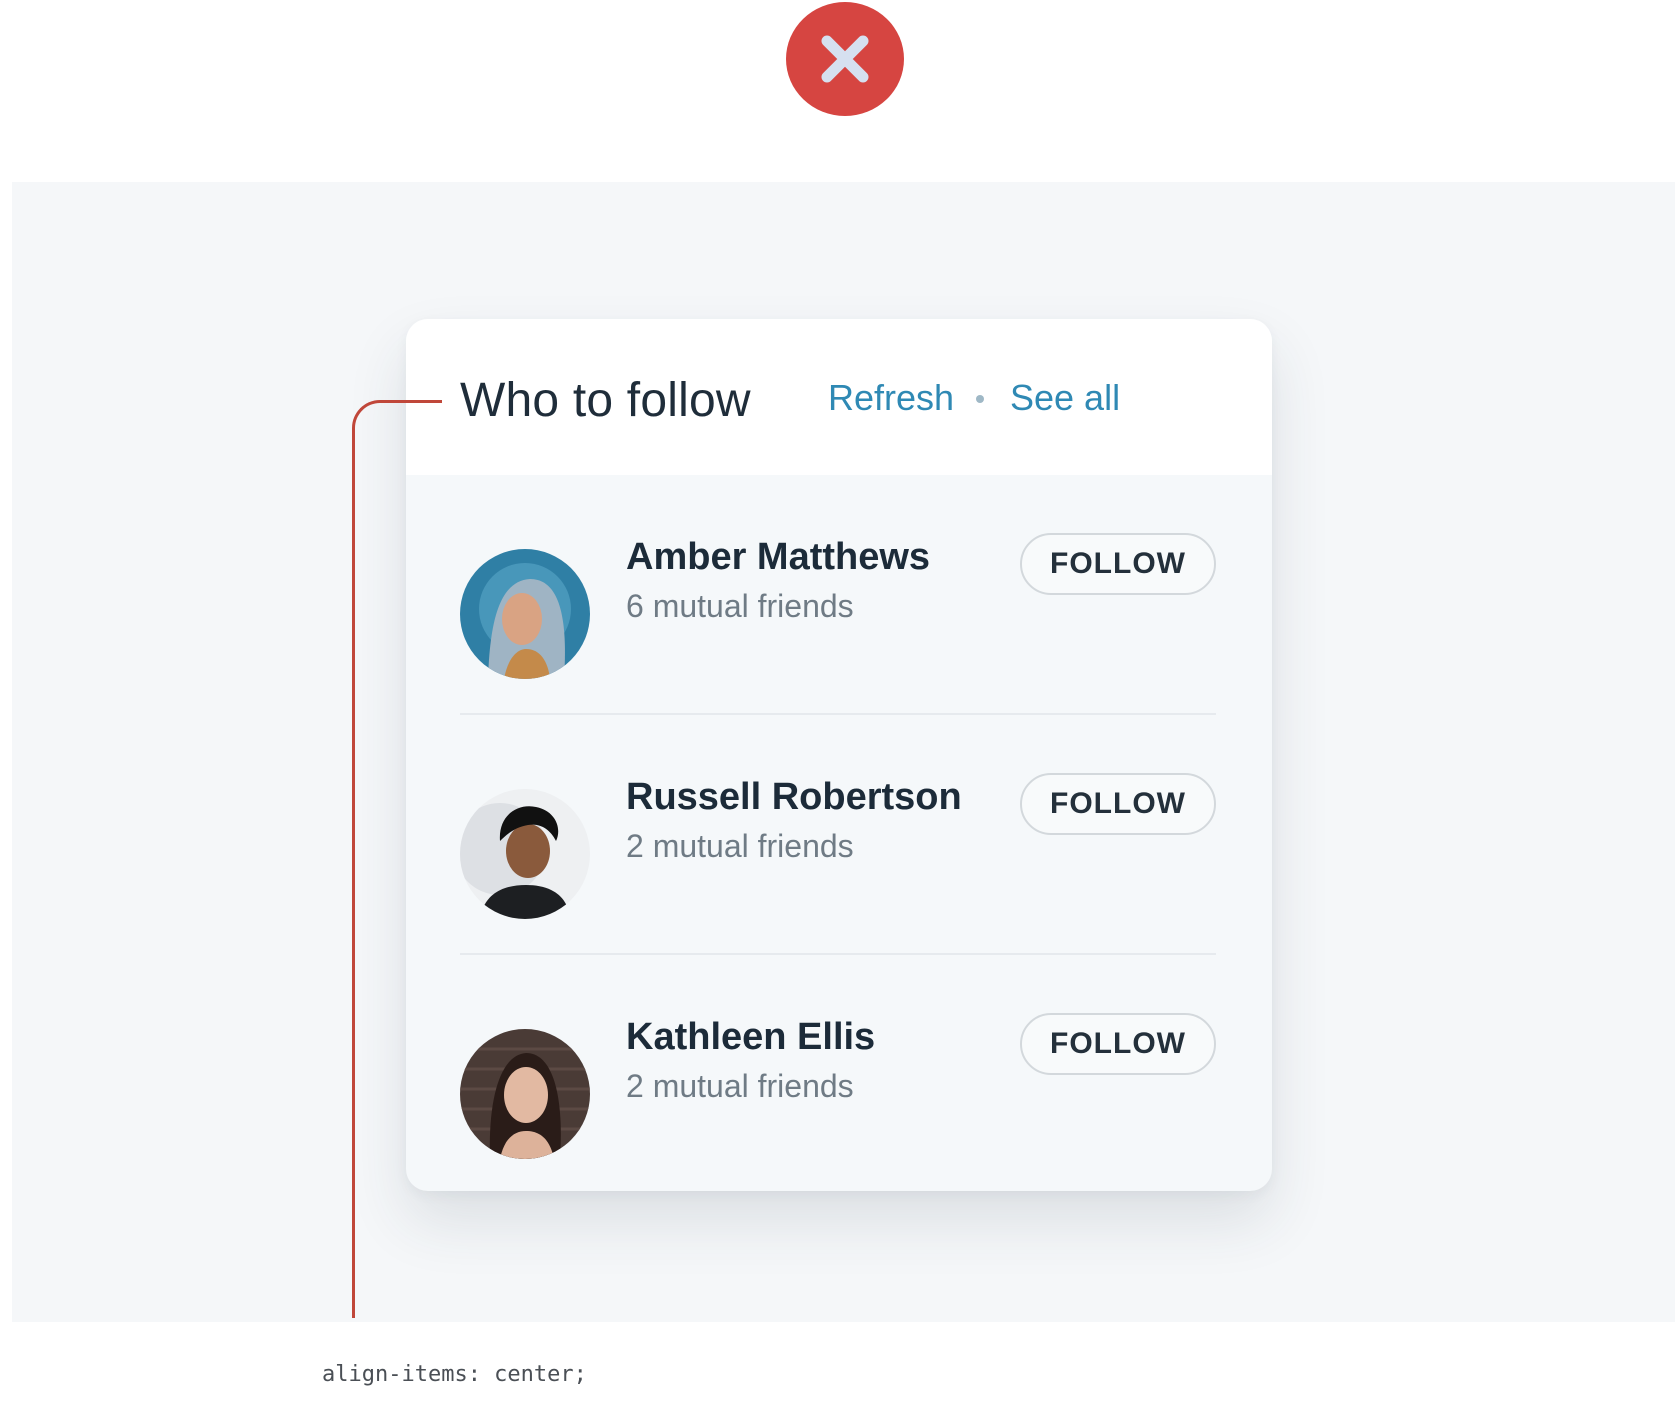 Image resolution: width=1677 pixels, height=1401 pixels. Describe the element at coordinates (750, 1037) in the screenshot. I see `user-name: Kathleen Ellis` at that location.